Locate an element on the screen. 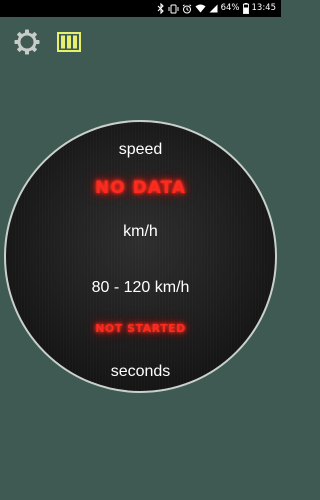 Image resolution: width=320 pixels, height=500 pixels. settings-button is located at coordinates (27, 42).